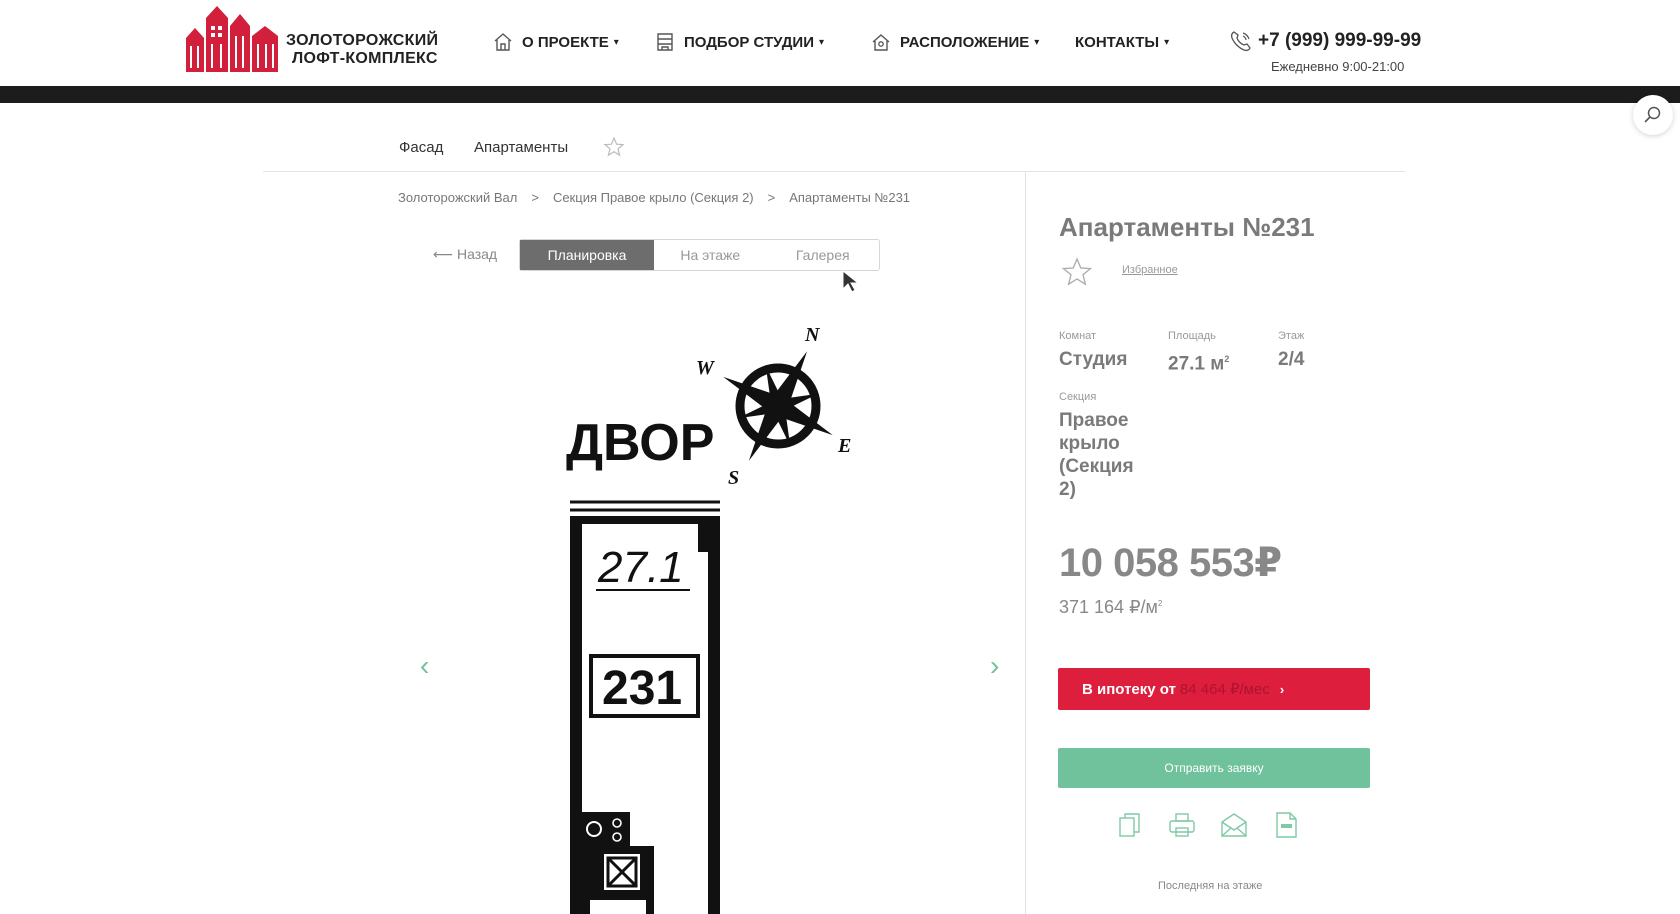  What do you see at coordinates (362, 40) in the screenshot?
I see `logo-line-1: ЗОЛОТОРОЖСКИЙ` at bounding box center [362, 40].